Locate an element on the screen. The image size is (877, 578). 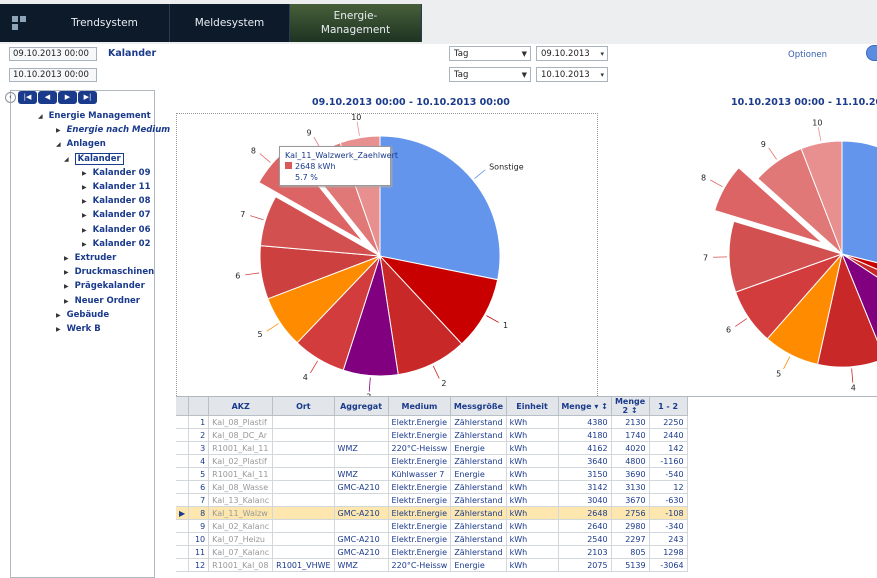
table-cell: R1001_Kal_08 is located at coordinates (241, 565).